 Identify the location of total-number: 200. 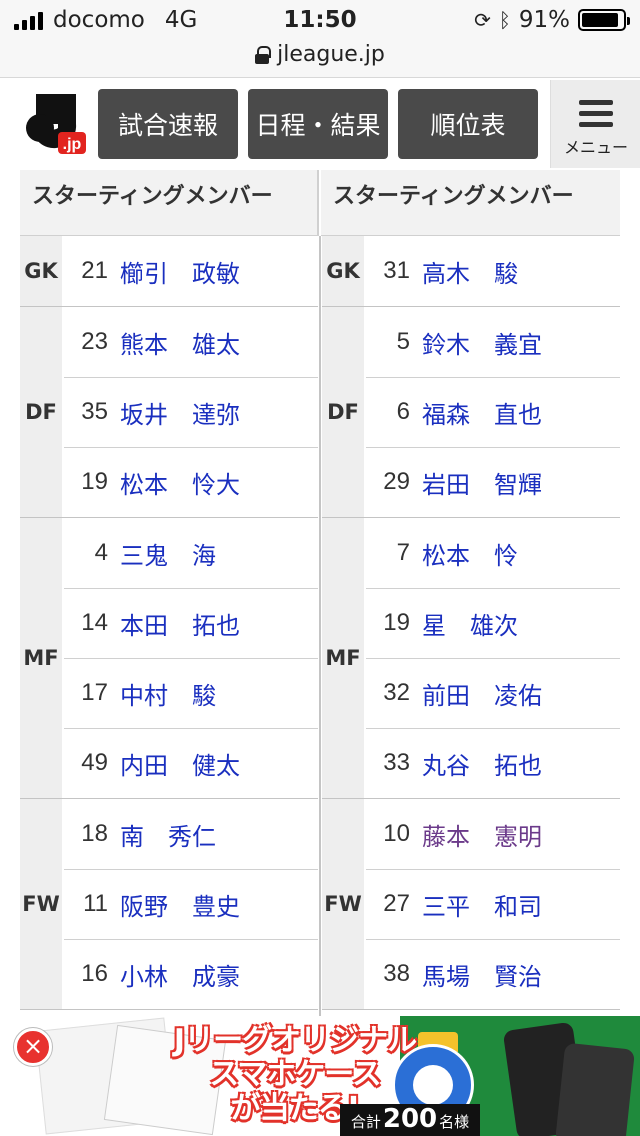
(410, 1119).